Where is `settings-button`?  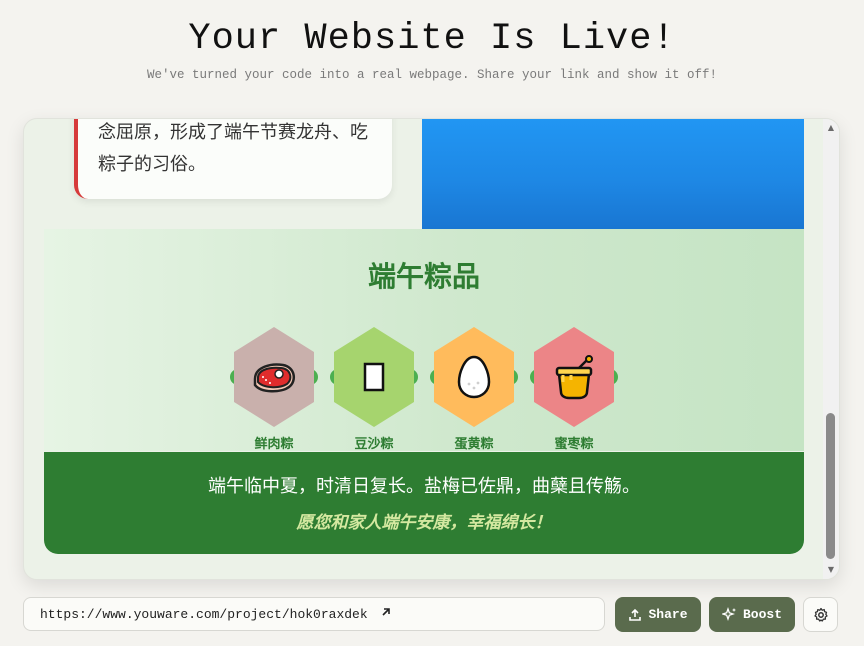
settings-button is located at coordinates (820, 614).